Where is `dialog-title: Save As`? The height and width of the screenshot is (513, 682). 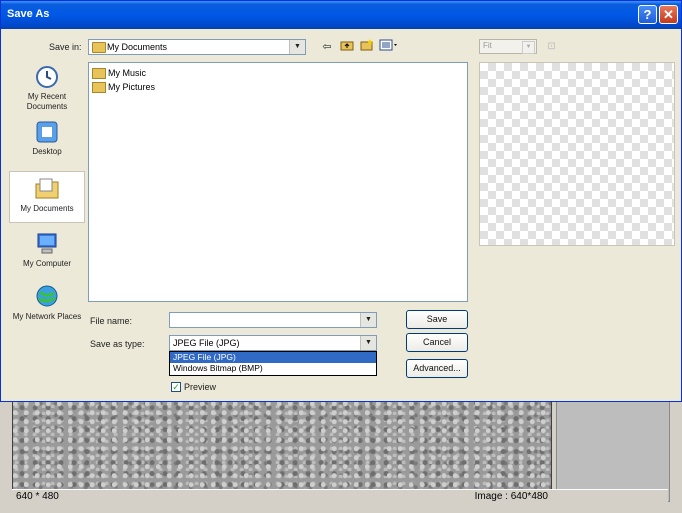
dialog-title: Save As is located at coordinates (28, 14).